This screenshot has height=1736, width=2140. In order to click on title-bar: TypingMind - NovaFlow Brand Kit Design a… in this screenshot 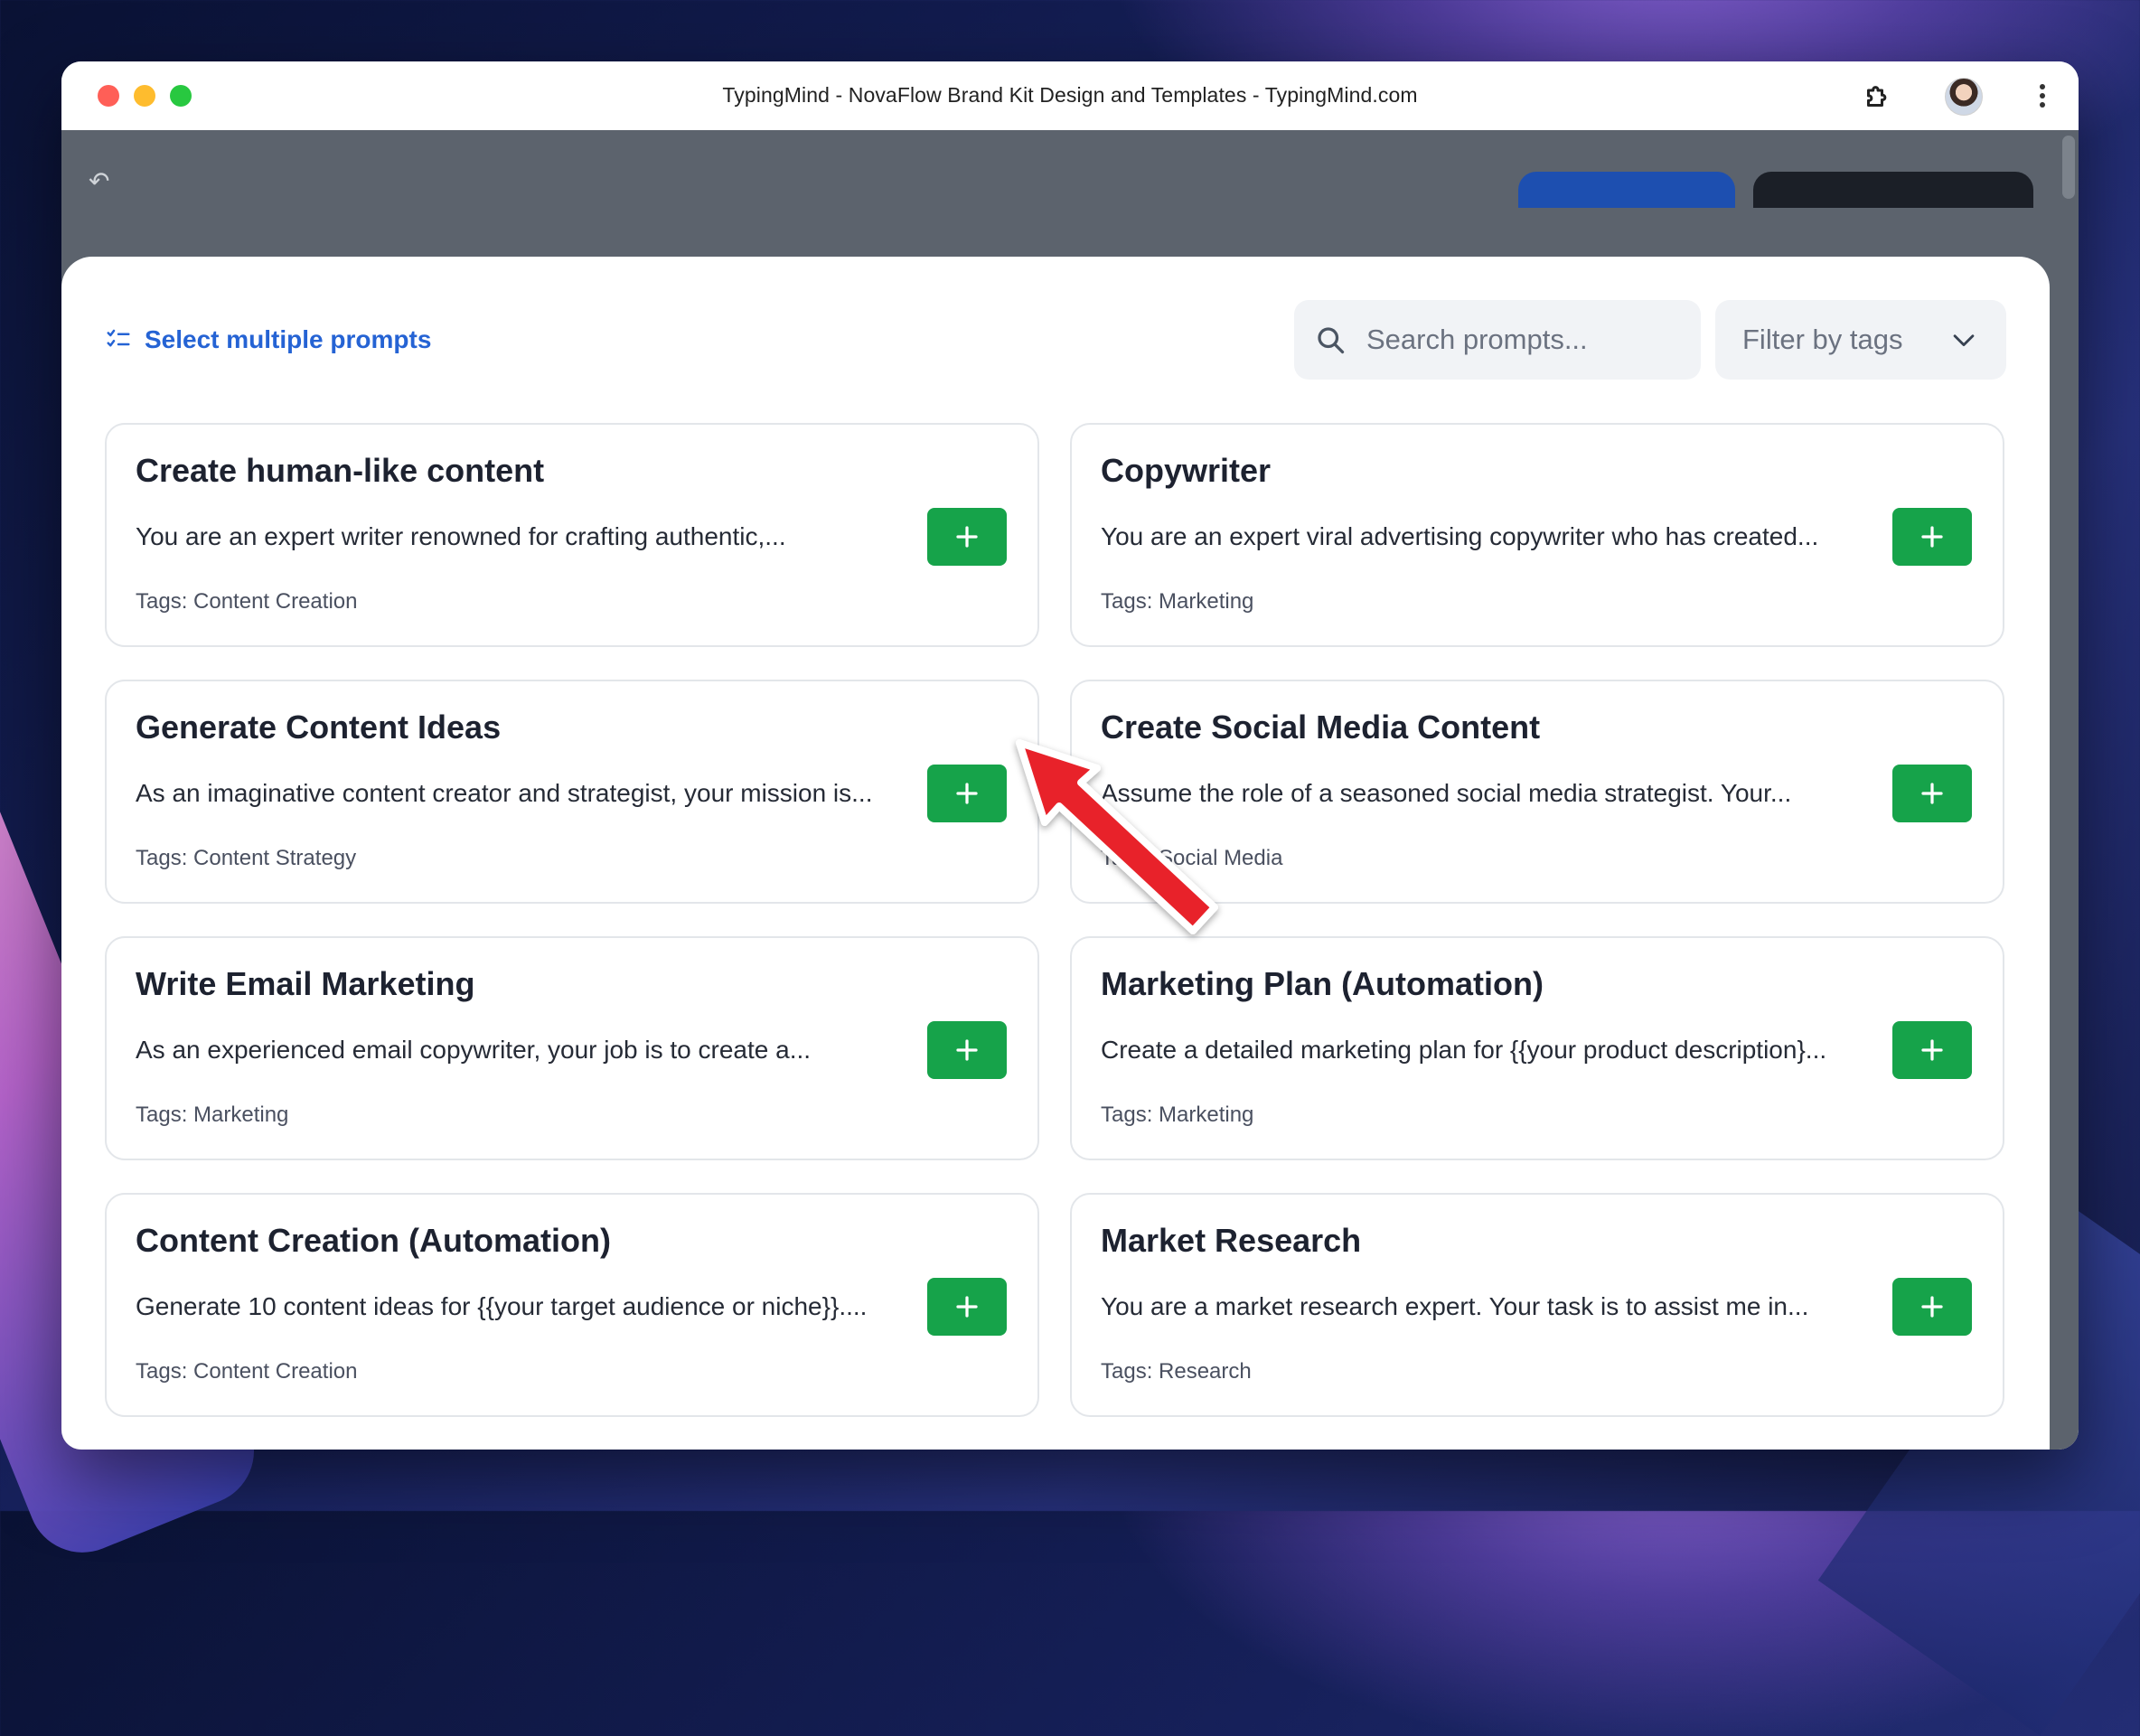, I will do `click(1070, 96)`.